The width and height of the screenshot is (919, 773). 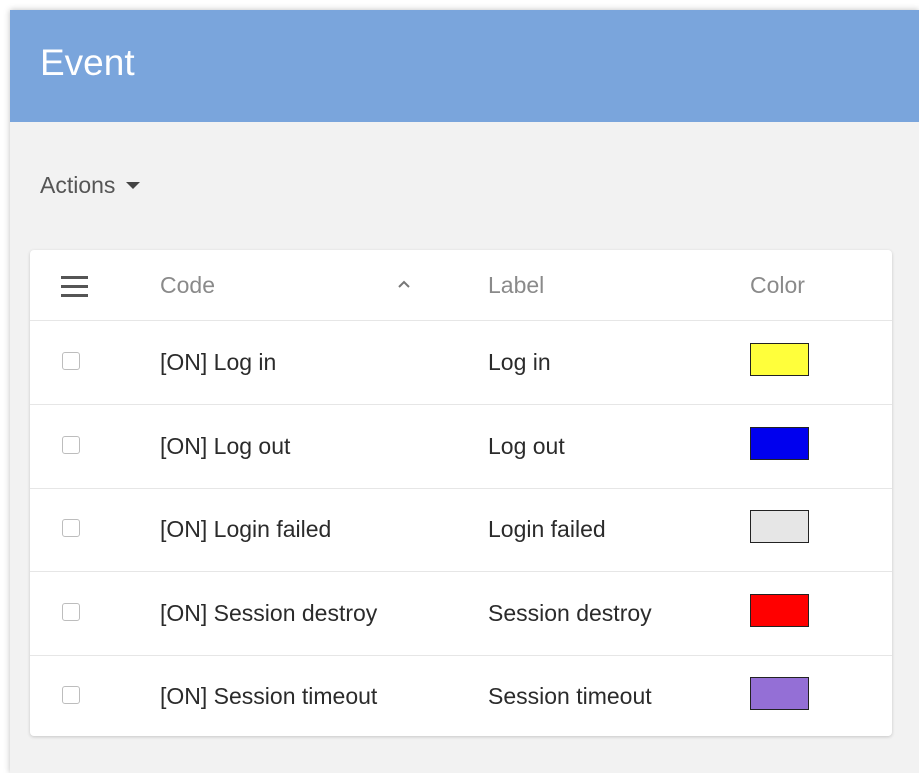 I want to click on actions-dropdown: Actions, so click(x=90, y=185).